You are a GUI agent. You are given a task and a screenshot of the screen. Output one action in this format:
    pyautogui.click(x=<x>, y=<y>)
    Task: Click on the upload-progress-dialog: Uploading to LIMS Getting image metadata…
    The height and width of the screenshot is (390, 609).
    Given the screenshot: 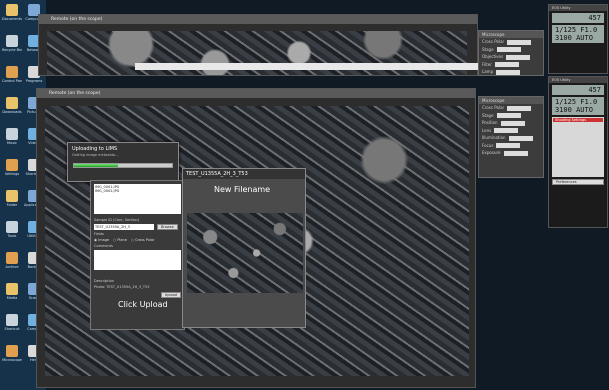 What is the action you would take?
    pyautogui.click(x=123, y=162)
    